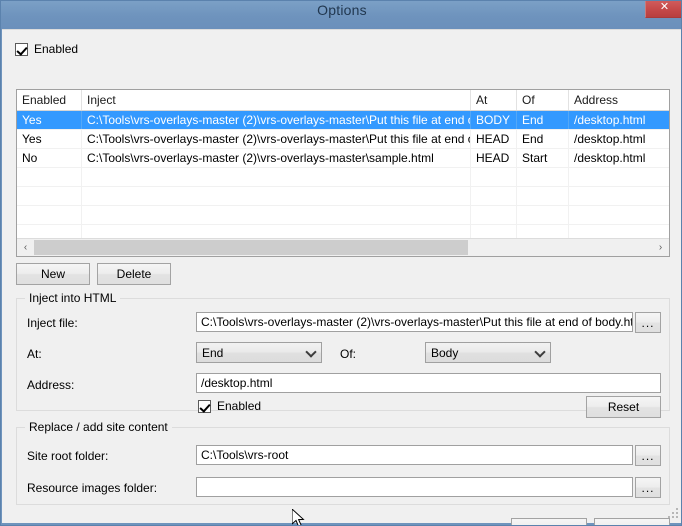 The image size is (682, 526). What do you see at coordinates (414, 455) in the screenshot?
I see `site-root-folder-input` at bounding box center [414, 455].